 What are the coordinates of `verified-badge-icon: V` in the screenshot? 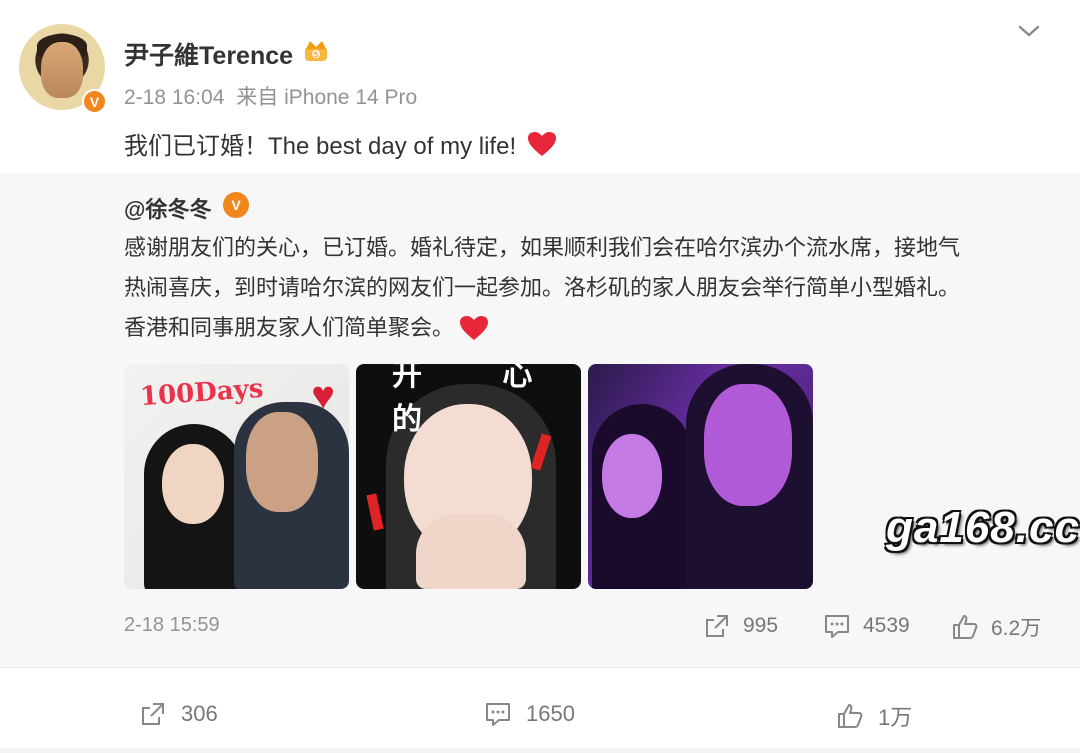 It's located at (94, 101).